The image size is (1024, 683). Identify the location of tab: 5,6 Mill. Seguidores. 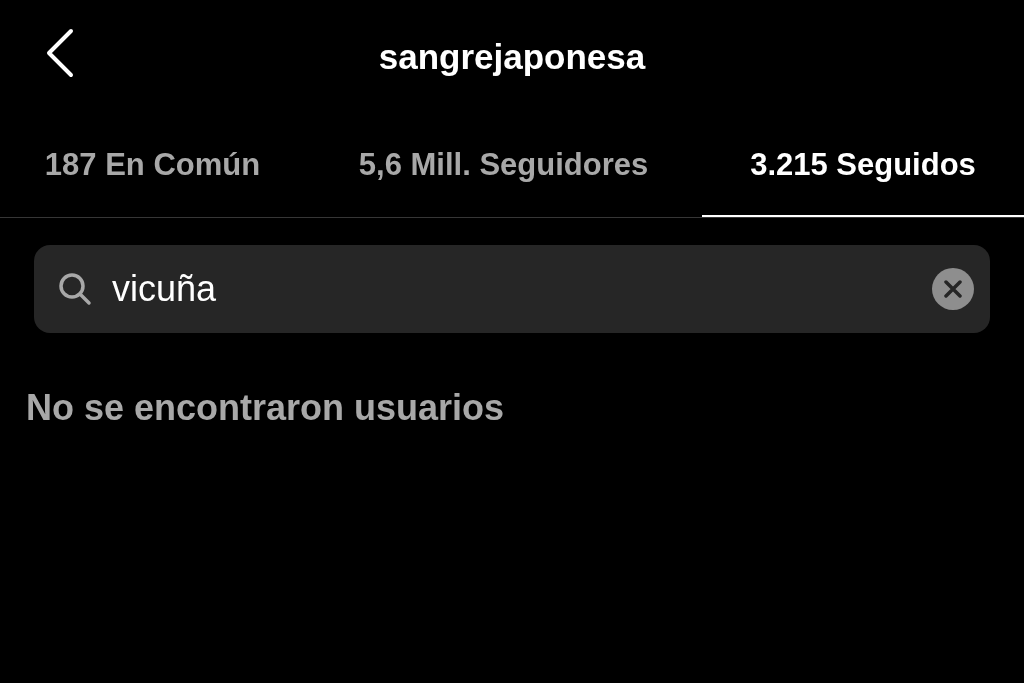
(503, 166).